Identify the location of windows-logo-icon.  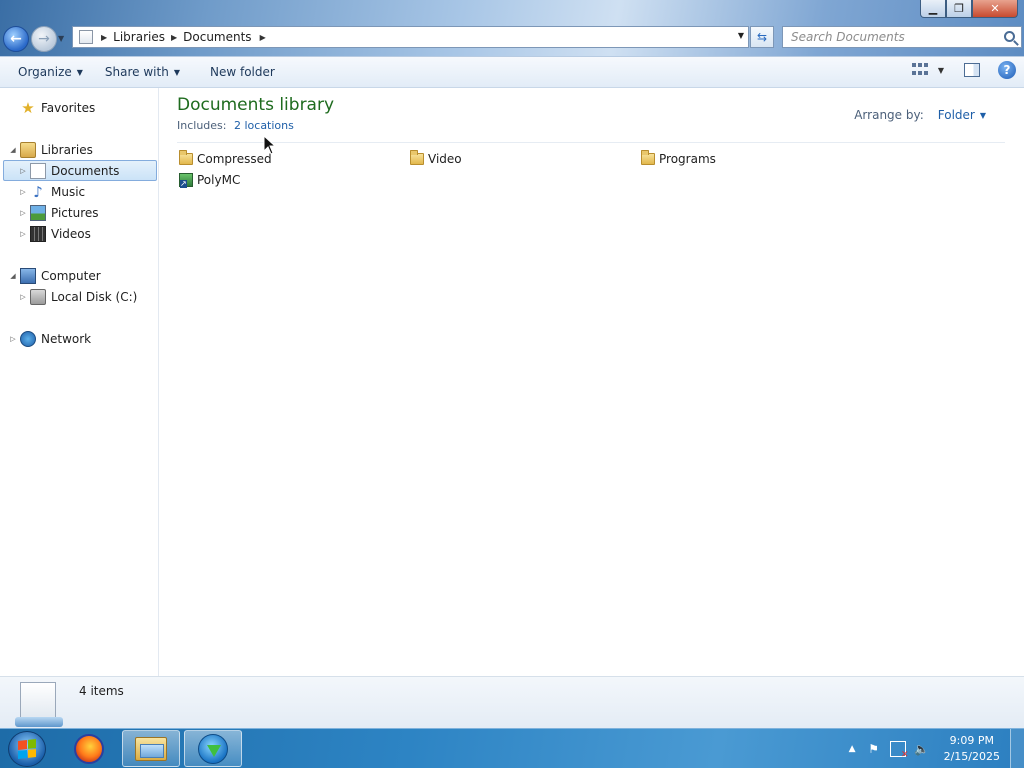
(27, 749).